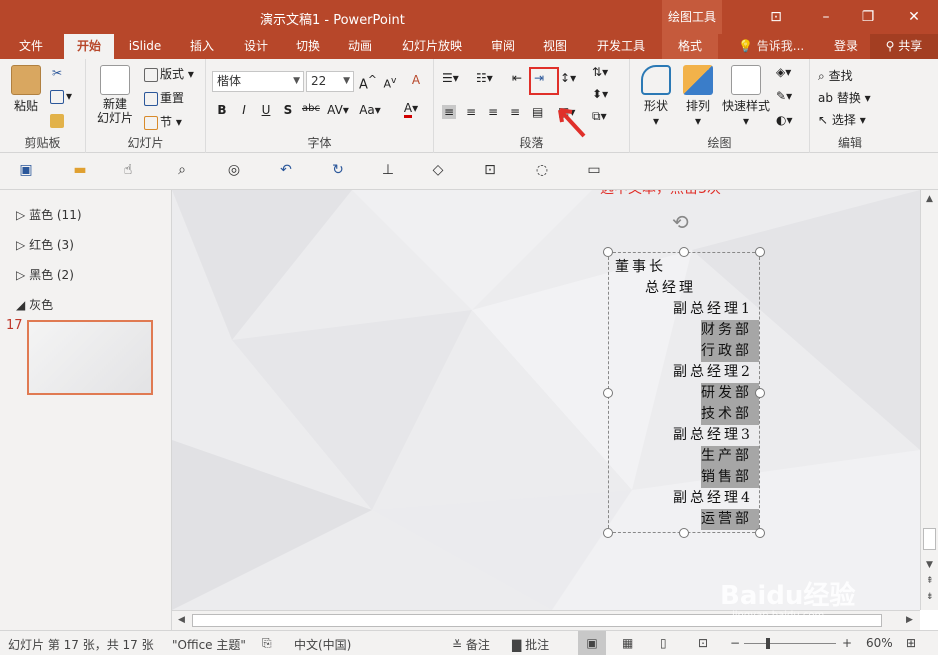  What do you see at coordinates (115, 95) in the screenshot?
I see `new-slide-button: 新建 幻灯片` at bounding box center [115, 95].